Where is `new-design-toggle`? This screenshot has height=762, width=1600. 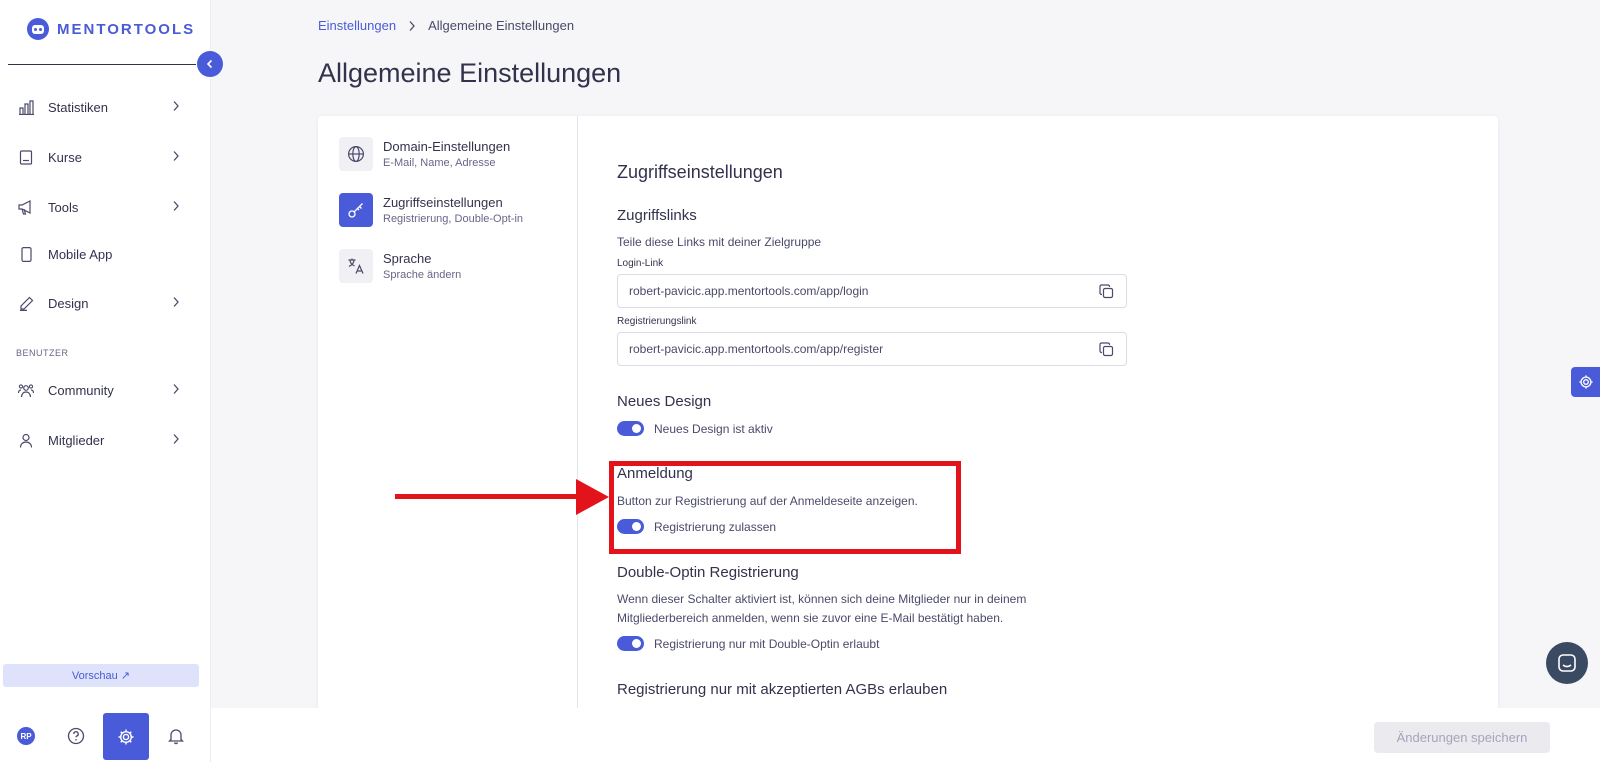 new-design-toggle is located at coordinates (630, 428).